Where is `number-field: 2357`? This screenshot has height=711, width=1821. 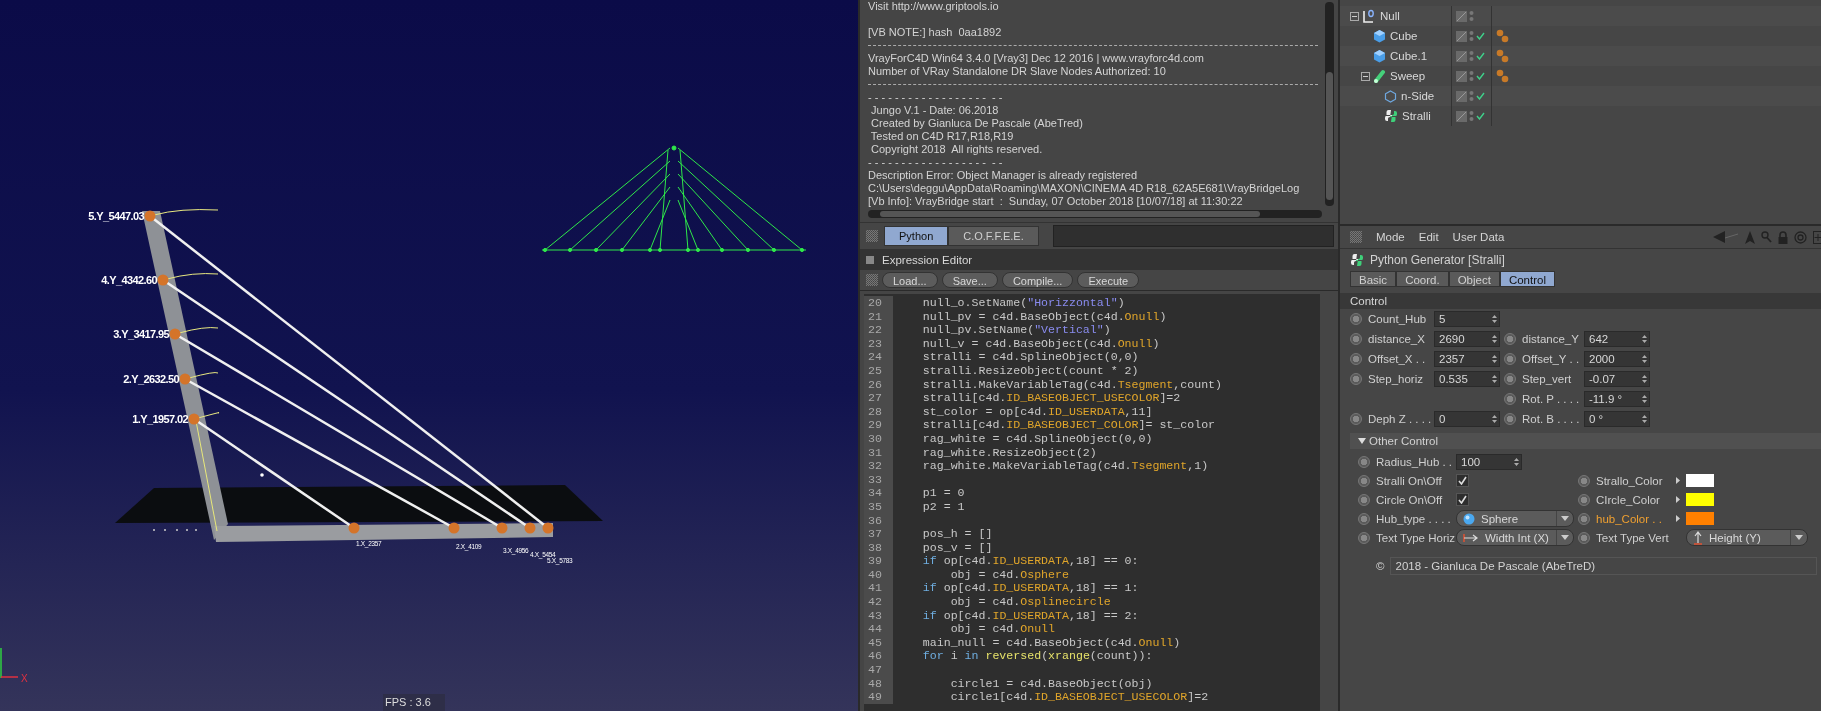
number-field: 2357 is located at coordinates (1467, 359).